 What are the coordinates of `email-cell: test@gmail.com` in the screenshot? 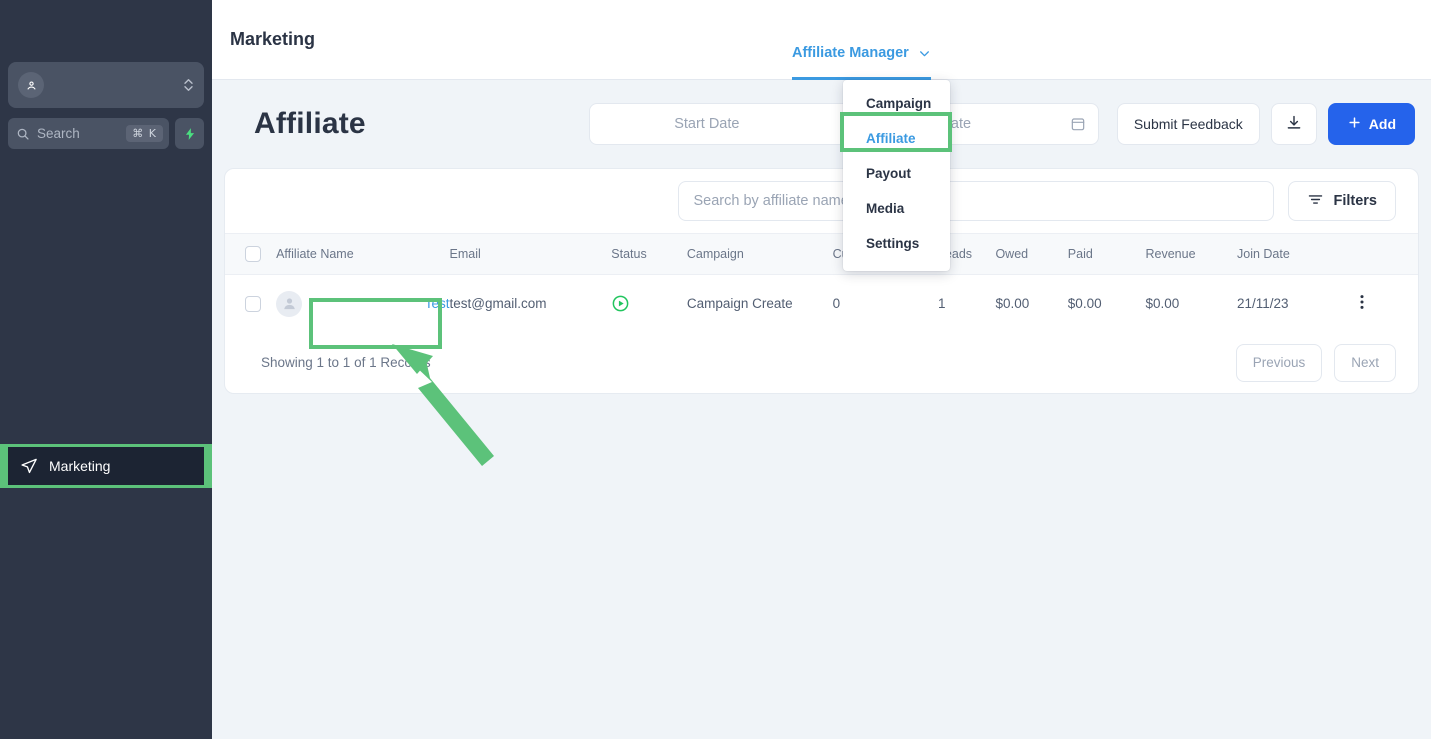 It's located at (498, 304).